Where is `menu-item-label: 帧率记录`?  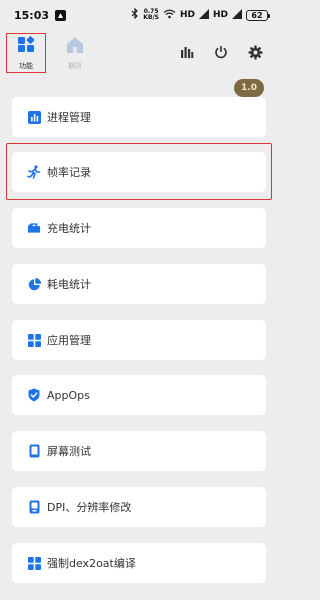
menu-item-label: 帧率记录 is located at coordinates (69, 172).